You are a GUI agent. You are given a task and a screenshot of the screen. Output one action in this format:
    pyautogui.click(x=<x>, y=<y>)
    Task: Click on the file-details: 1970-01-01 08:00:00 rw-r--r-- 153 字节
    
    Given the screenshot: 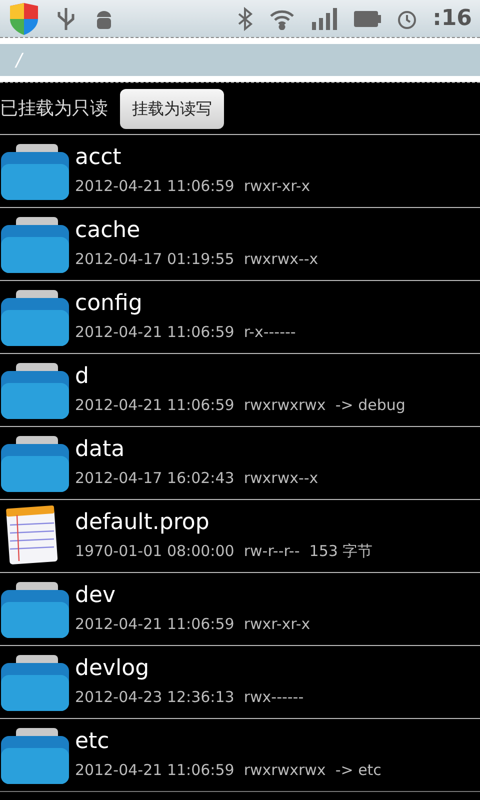 What is the action you would take?
    pyautogui.click(x=224, y=551)
    